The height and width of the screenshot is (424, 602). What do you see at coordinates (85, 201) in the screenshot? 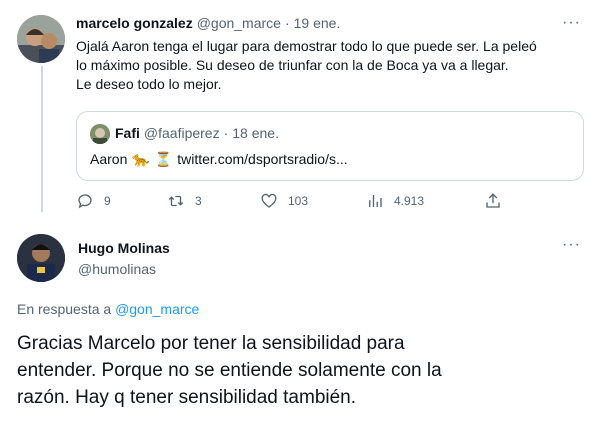
I see `reply-icon` at bounding box center [85, 201].